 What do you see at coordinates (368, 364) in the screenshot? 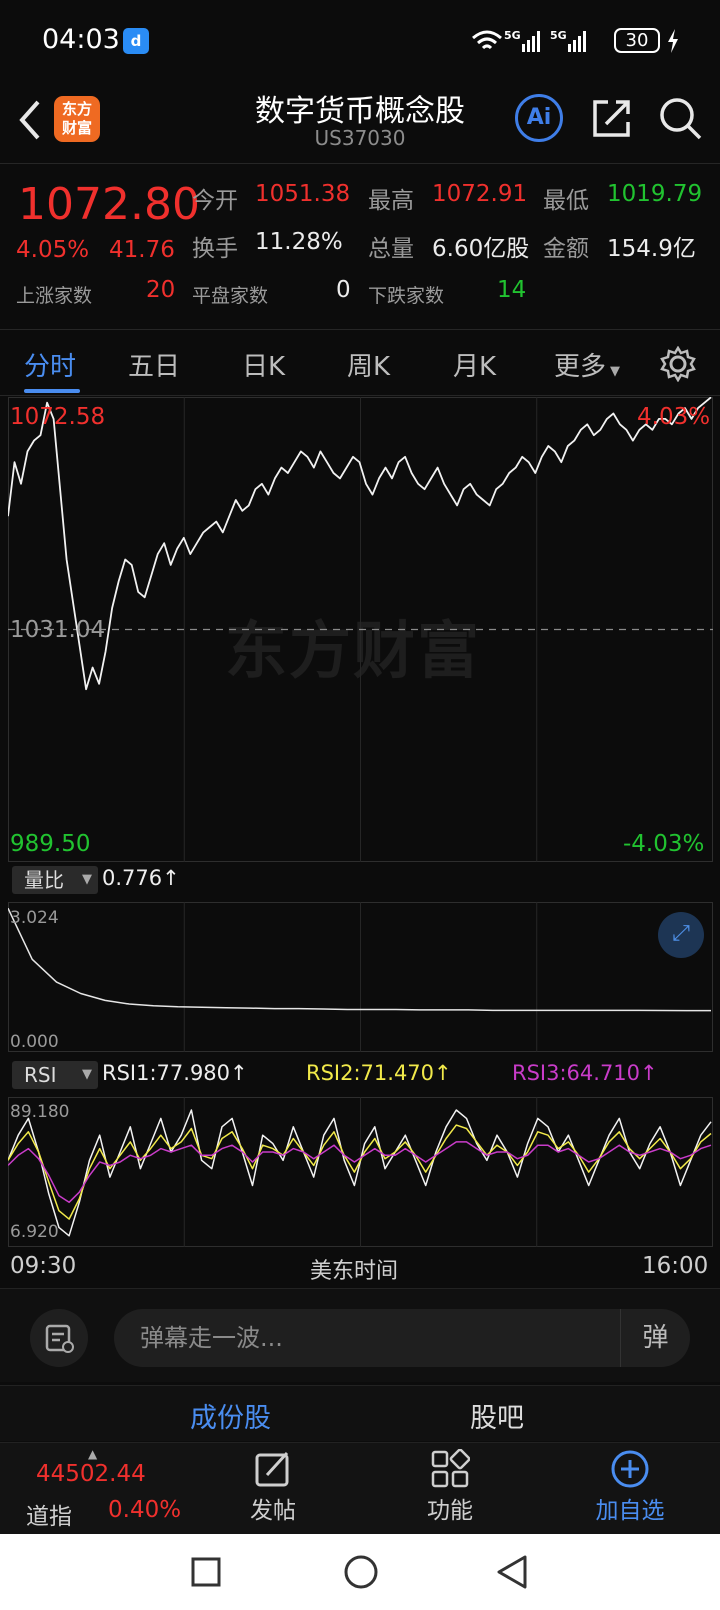
I see `tab-weekly-k: 周K` at bounding box center [368, 364].